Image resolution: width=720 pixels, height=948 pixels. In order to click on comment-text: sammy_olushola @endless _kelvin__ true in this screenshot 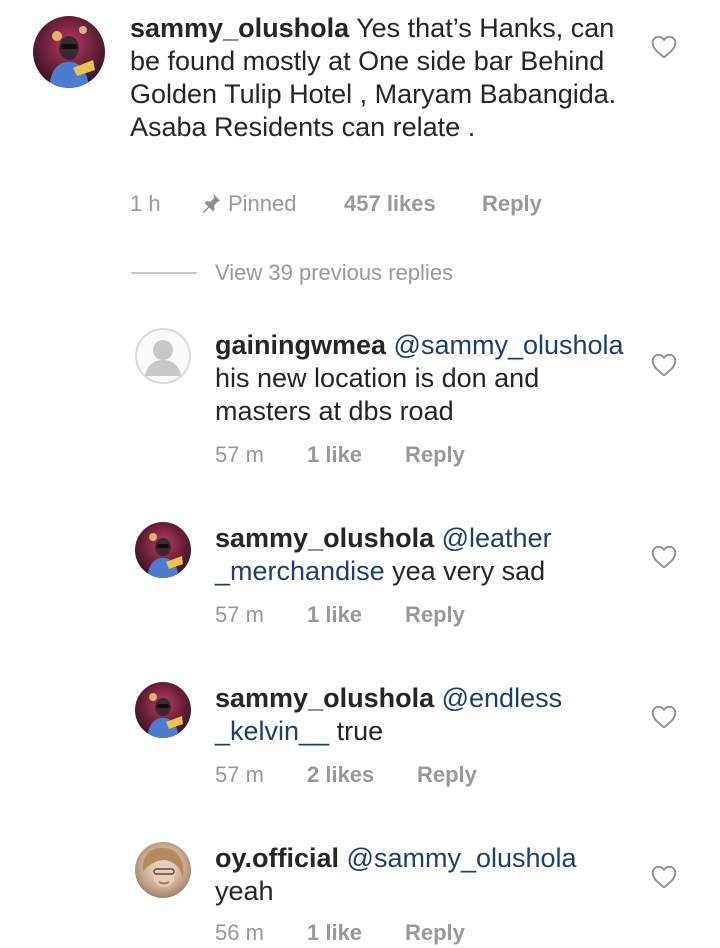, I will do `click(425, 715)`.